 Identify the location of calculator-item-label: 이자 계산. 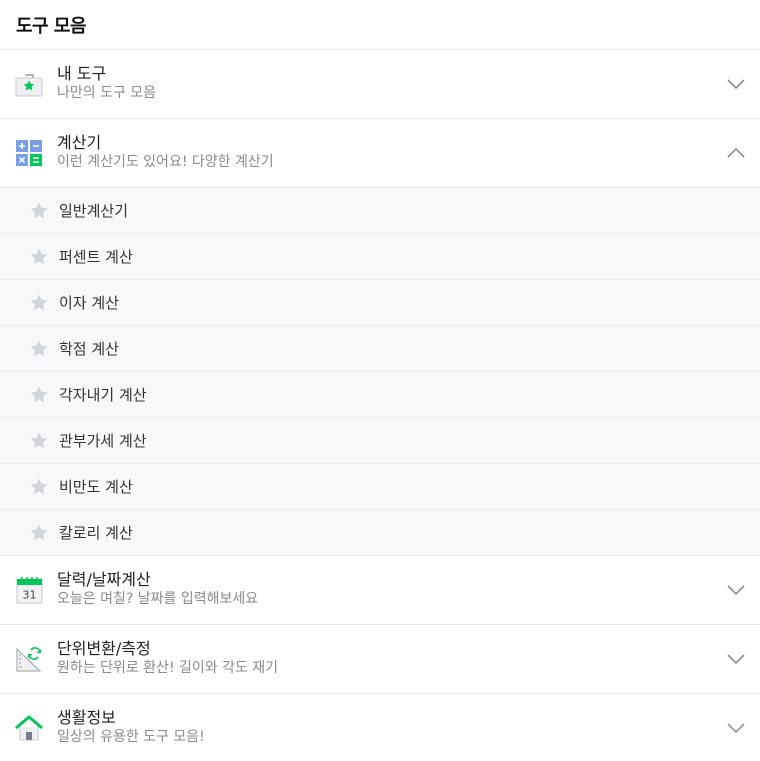
(89, 303).